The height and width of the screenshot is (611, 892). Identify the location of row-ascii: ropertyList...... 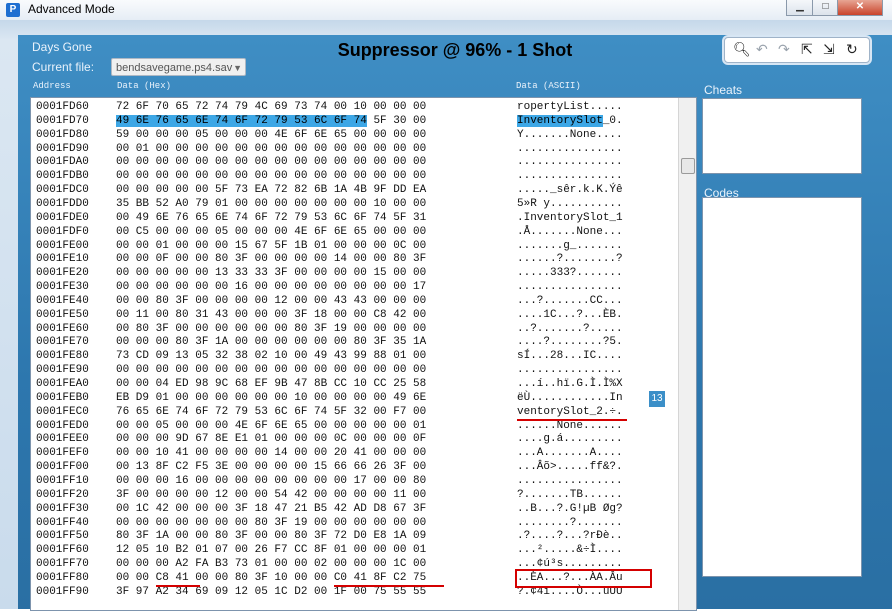
(570, 107).